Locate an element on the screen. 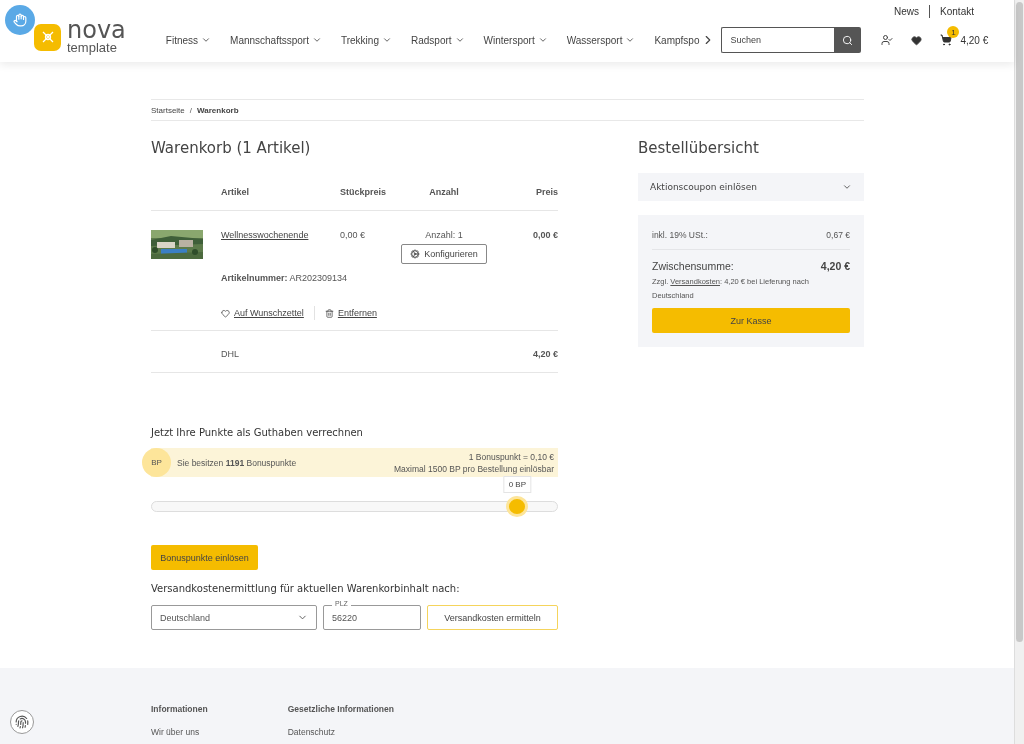 The width and height of the screenshot is (1024, 744). calculate-shipping-button: Versandkosten ermitteln is located at coordinates (492, 617).